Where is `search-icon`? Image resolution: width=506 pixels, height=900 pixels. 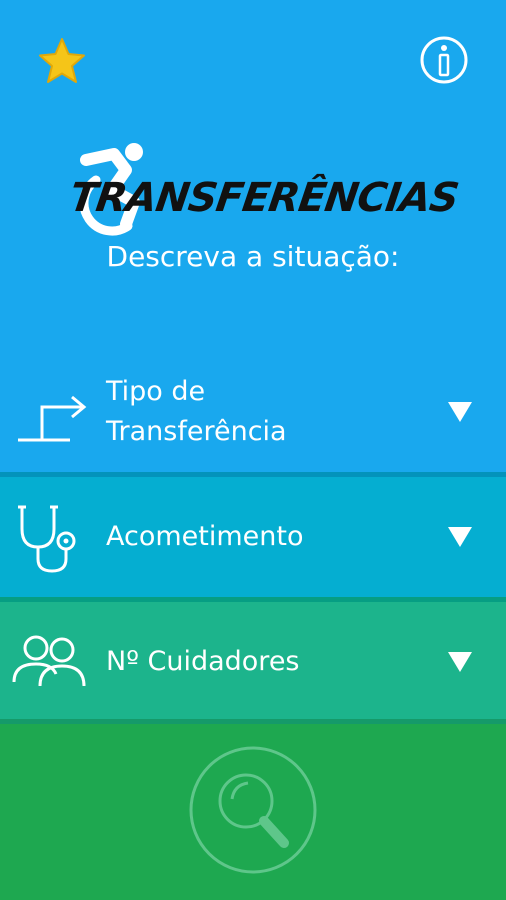 search-icon is located at coordinates (253, 810).